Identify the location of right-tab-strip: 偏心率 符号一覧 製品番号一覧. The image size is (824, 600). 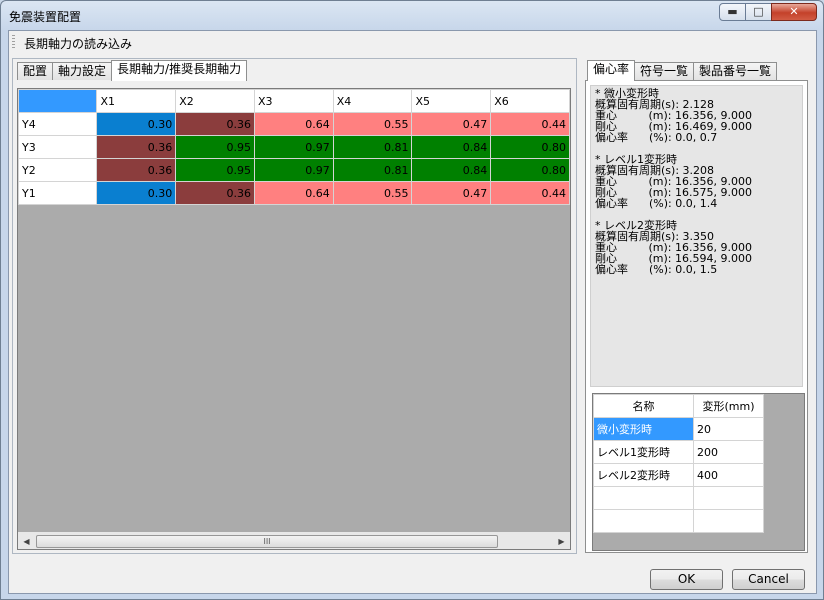
(682, 70).